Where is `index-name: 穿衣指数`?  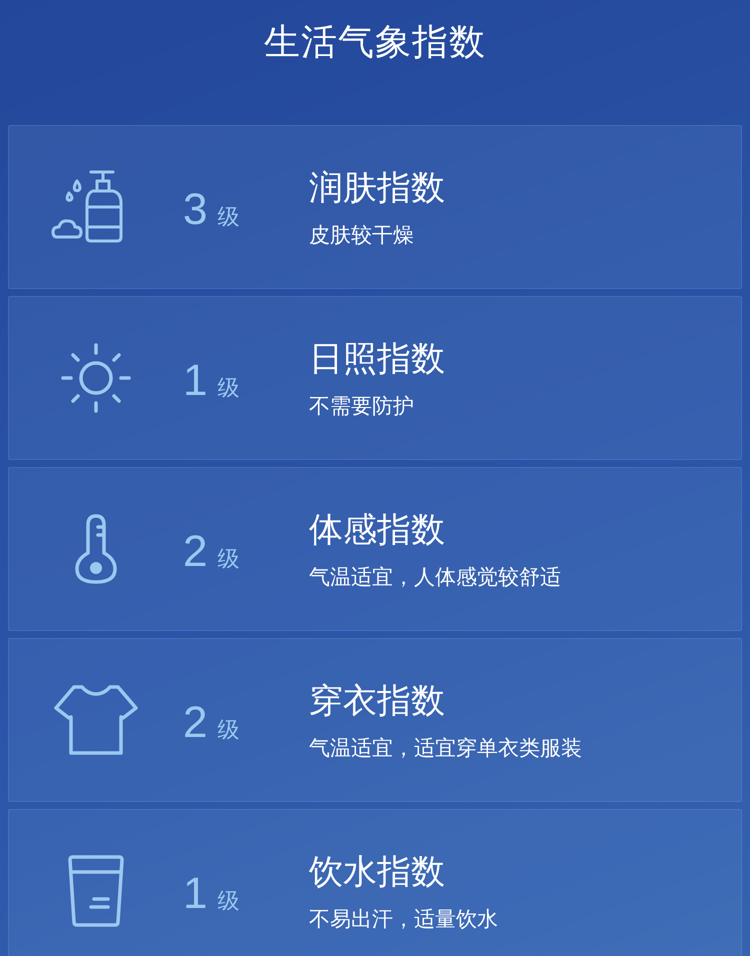 index-name: 穿衣指数 is located at coordinates (377, 701).